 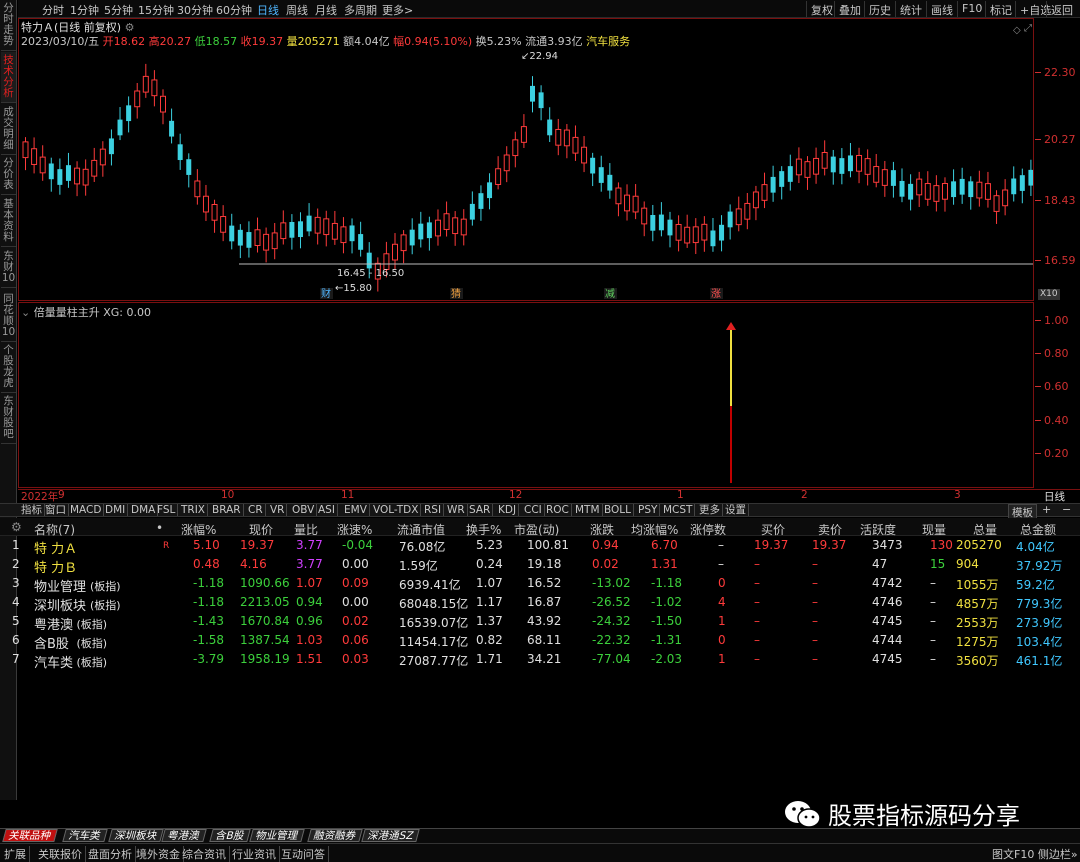 I want to click on indicator-tab: RSI, so click(x=433, y=510).